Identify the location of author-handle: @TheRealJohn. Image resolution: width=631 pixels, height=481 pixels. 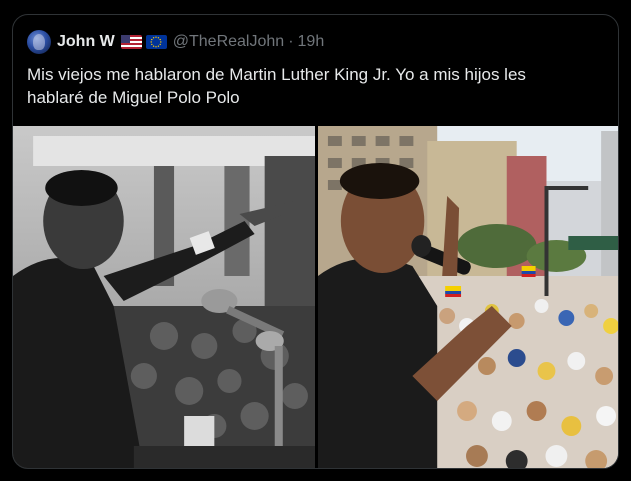
(228, 42).